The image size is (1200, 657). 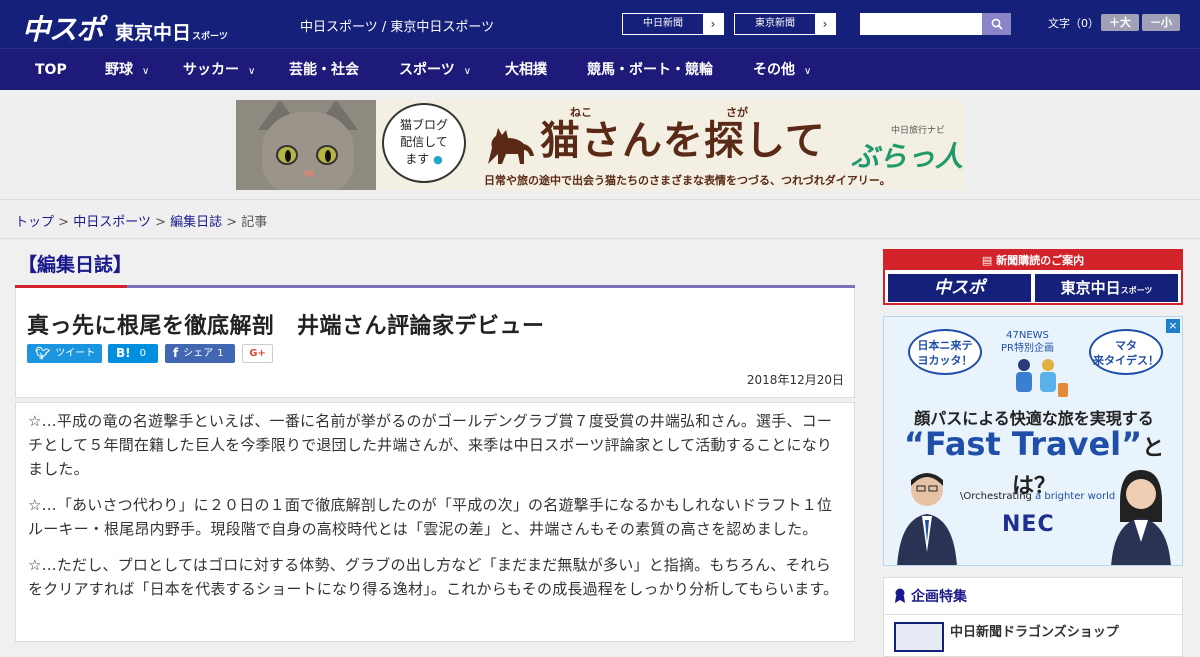 What do you see at coordinates (927, 519) in the screenshot?
I see `man-photo` at bounding box center [927, 519].